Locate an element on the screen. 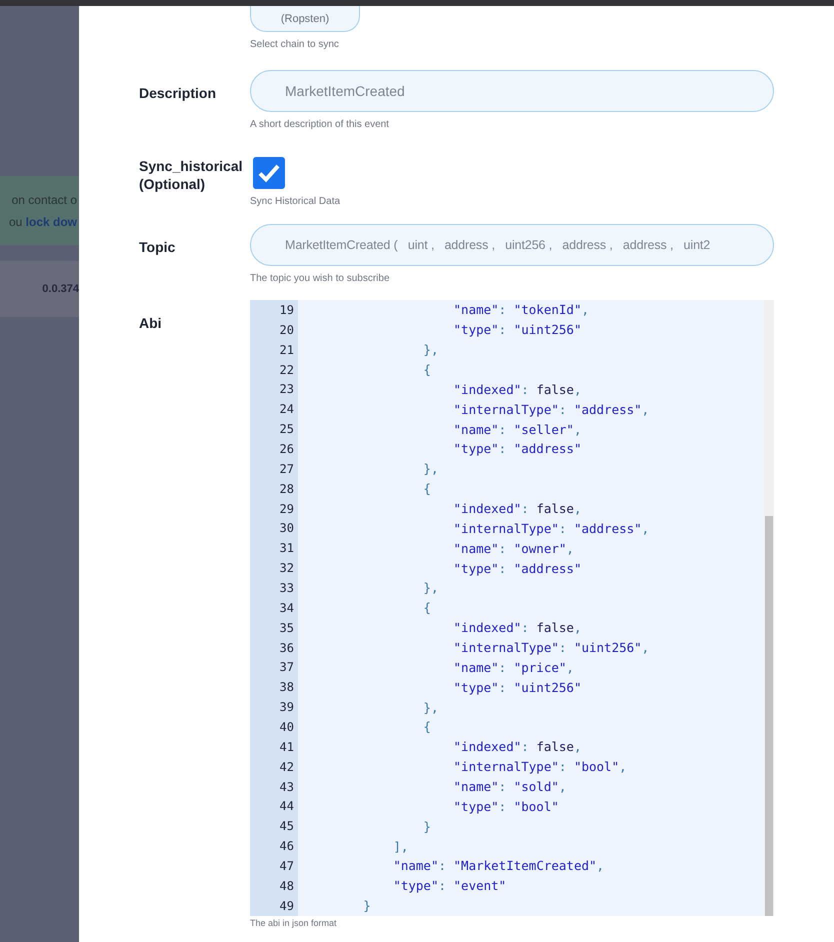 The height and width of the screenshot is (942, 834). line-number: 34 is located at coordinates (286, 608).